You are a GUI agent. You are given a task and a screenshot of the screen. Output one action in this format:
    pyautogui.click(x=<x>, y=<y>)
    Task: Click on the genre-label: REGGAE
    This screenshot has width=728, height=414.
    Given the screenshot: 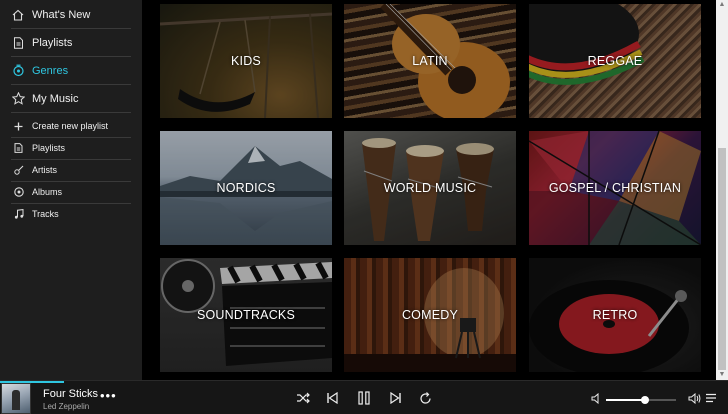 What is the action you would take?
    pyautogui.click(x=615, y=61)
    